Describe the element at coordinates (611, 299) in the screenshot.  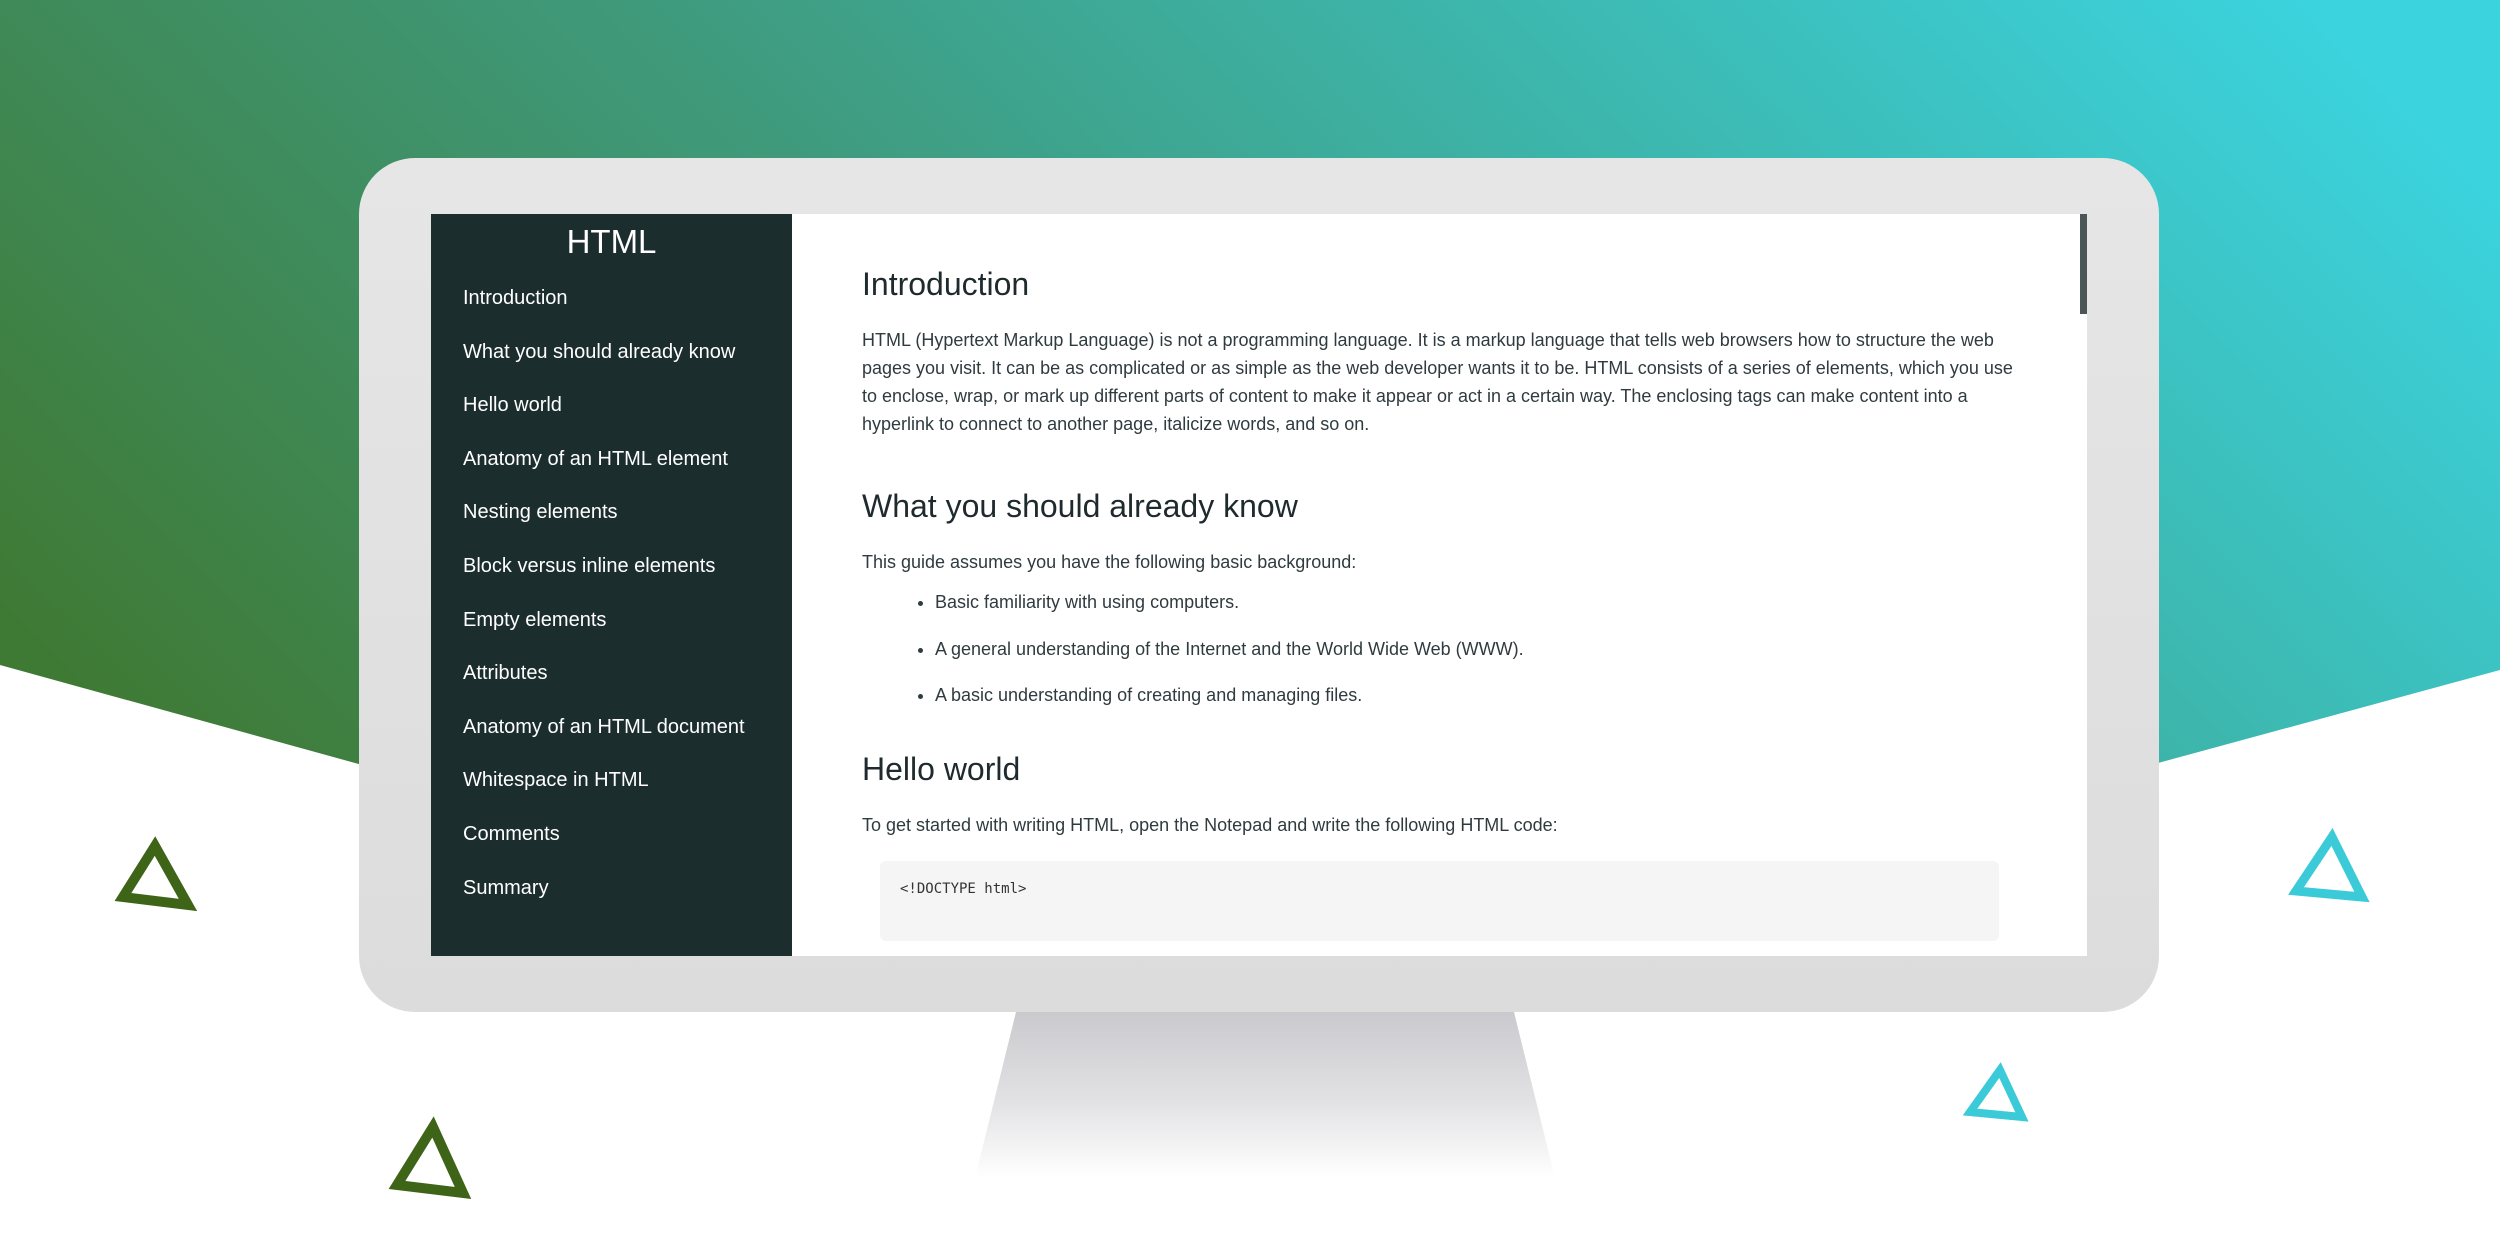
I see `sidebar-item-introduction: Introduction` at that location.